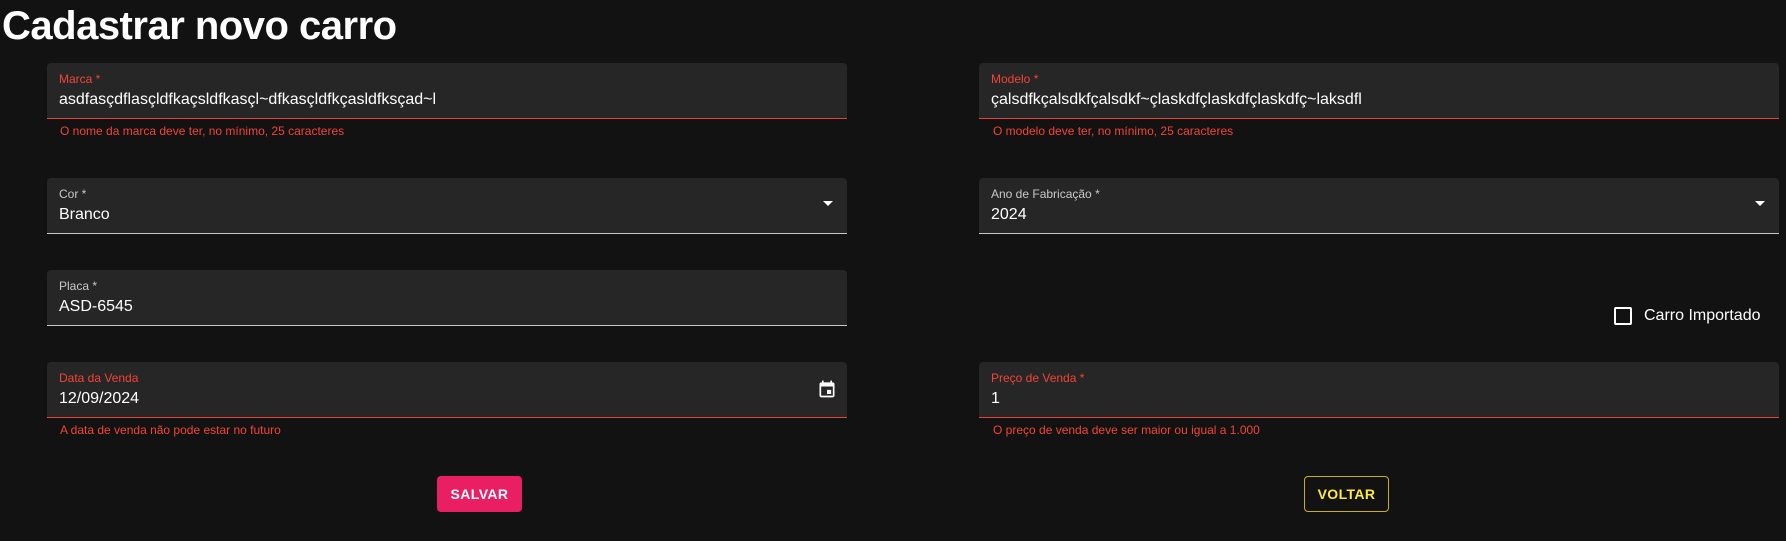  What do you see at coordinates (73, 194) in the screenshot?
I see `cor-label: Cor *` at bounding box center [73, 194].